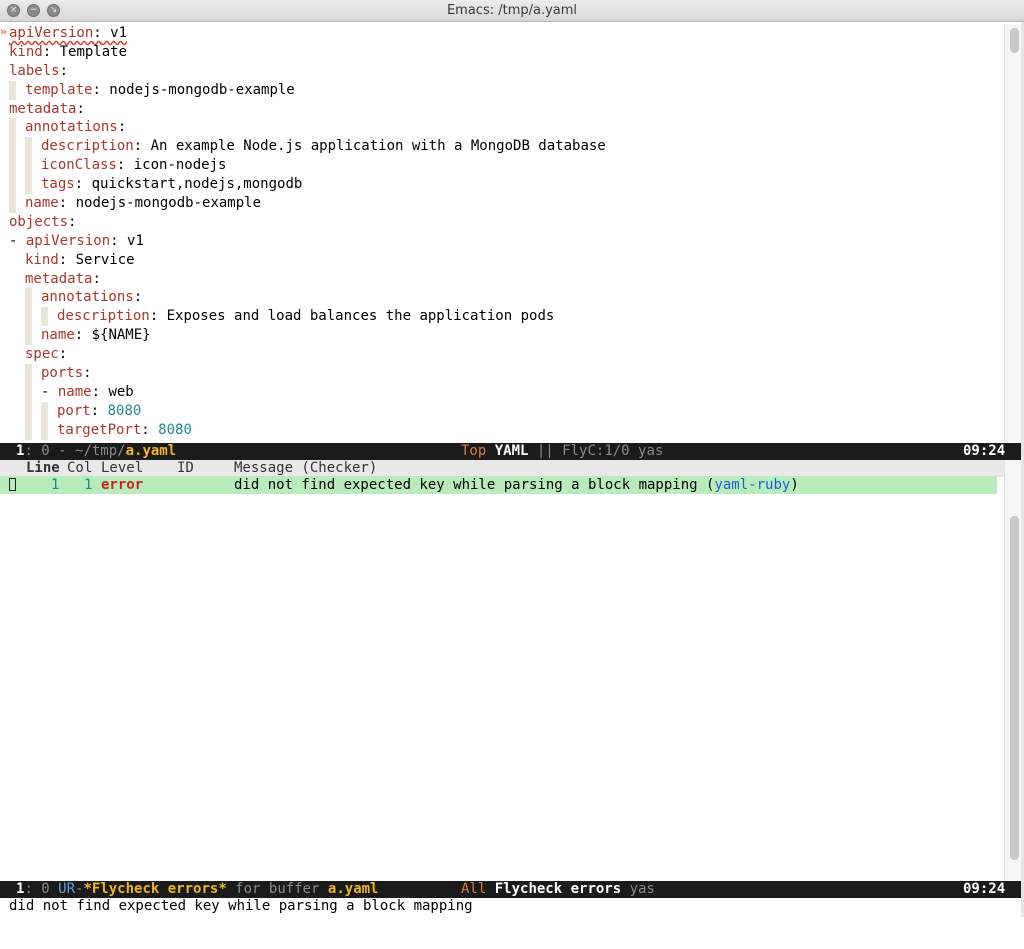  I want to click on error-checker: yaml-ruby, so click(752, 485).